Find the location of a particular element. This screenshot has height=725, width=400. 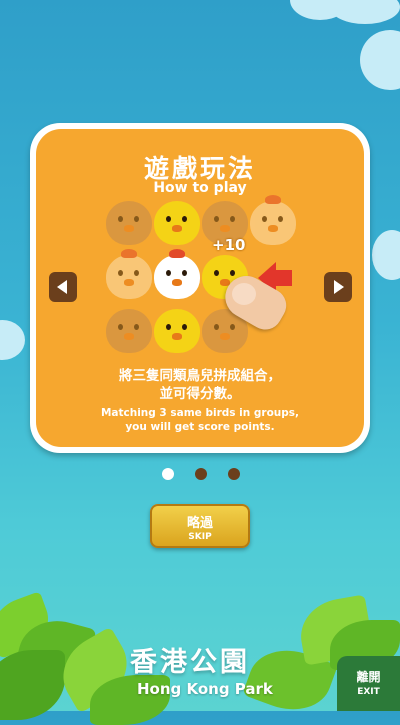

score-popup: +10 is located at coordinates (229, 245).